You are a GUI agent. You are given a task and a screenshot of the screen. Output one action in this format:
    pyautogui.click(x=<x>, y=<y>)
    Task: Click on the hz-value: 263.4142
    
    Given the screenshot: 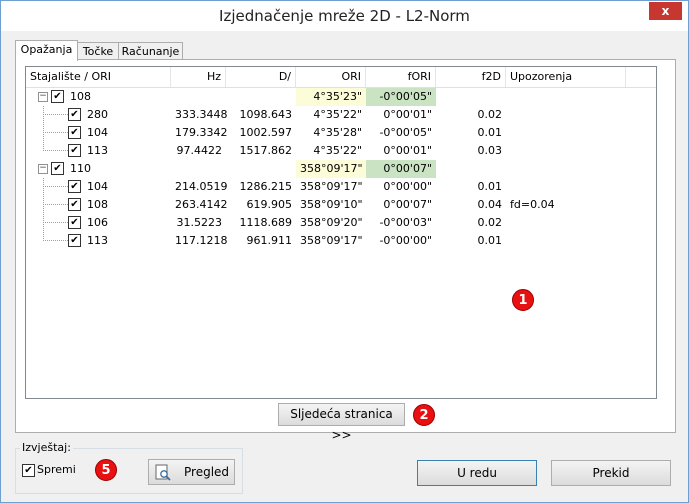 What is the action you would take?
    pyautogui.click(x=201, y=204)
    